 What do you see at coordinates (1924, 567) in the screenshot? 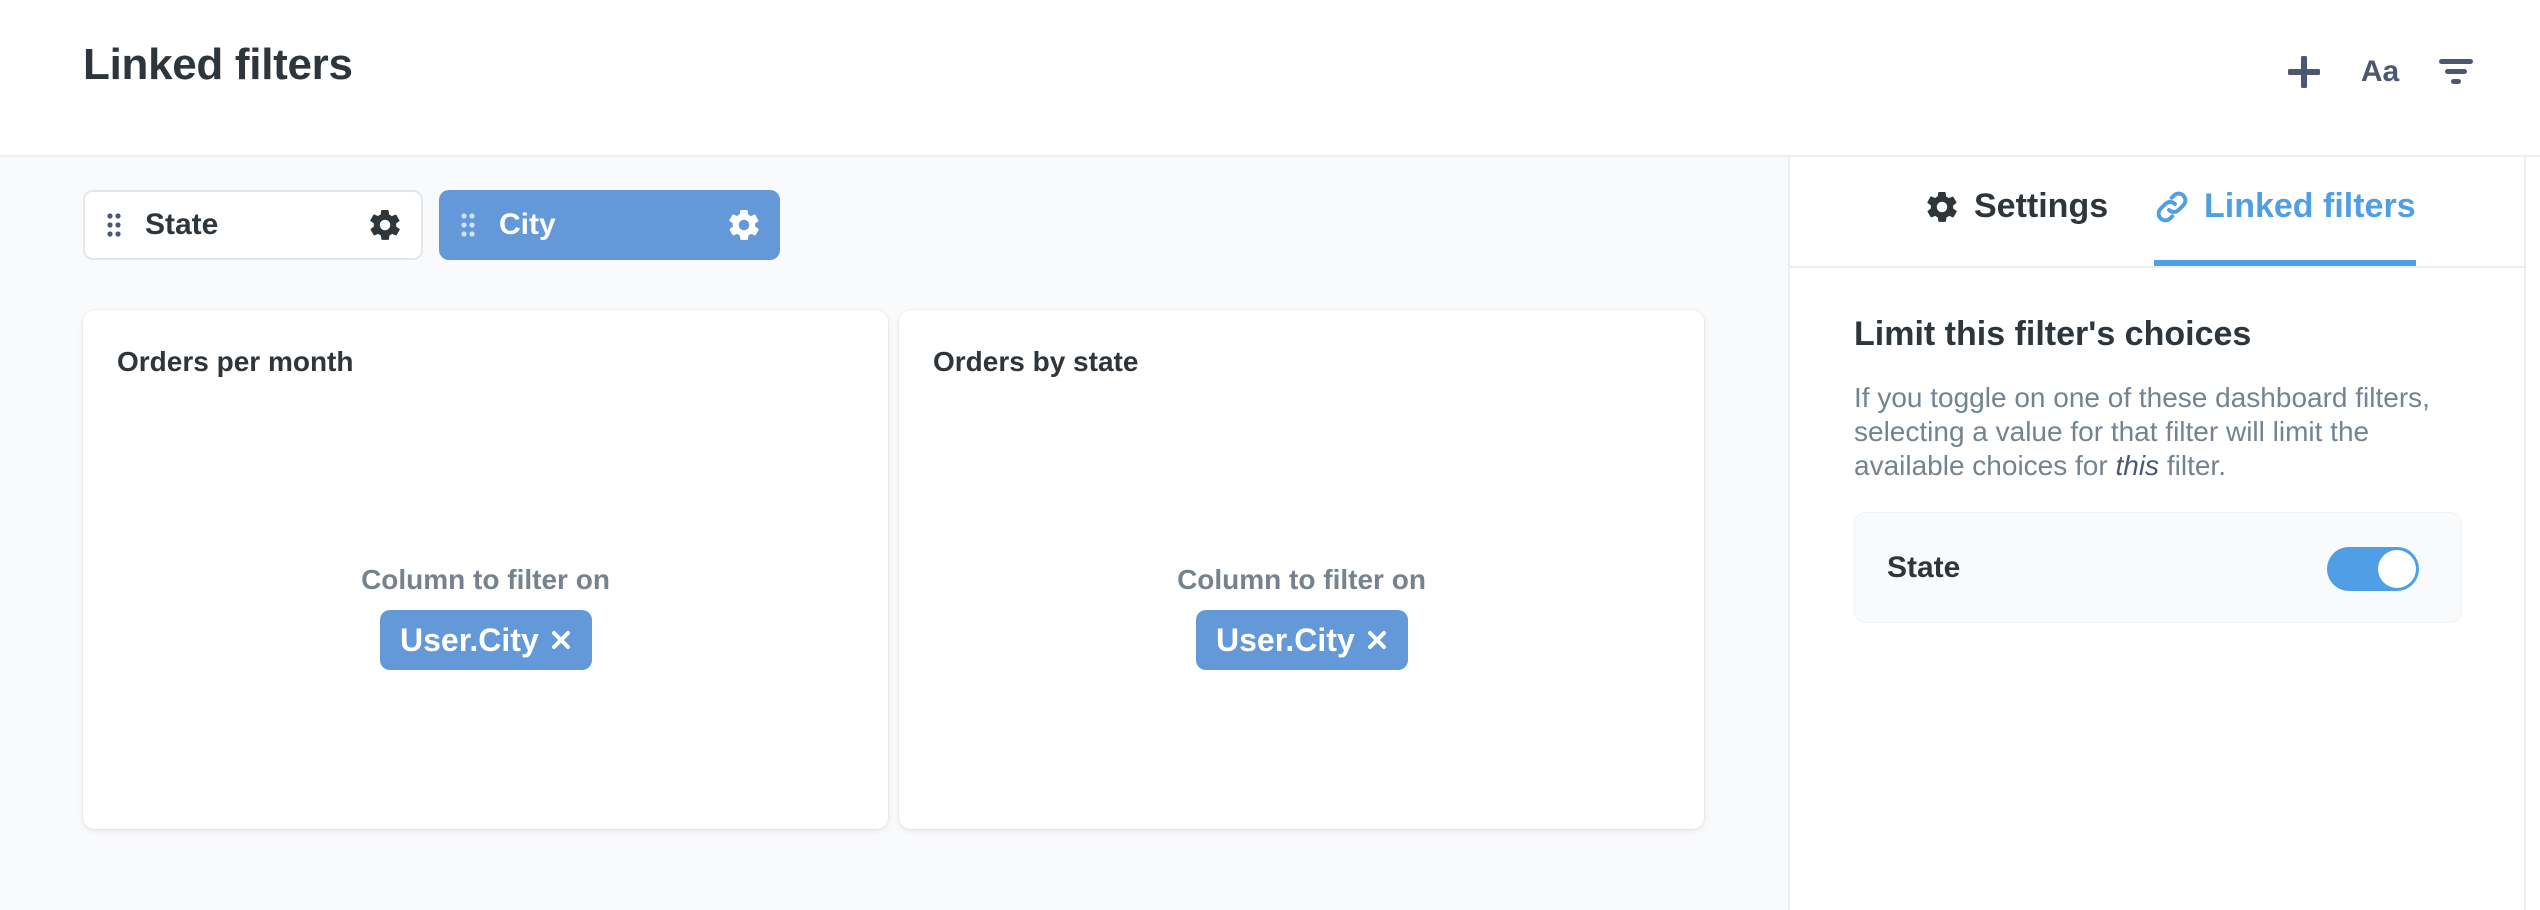
I see `linked-filter-label: State` at bounding box center [1924, 567].